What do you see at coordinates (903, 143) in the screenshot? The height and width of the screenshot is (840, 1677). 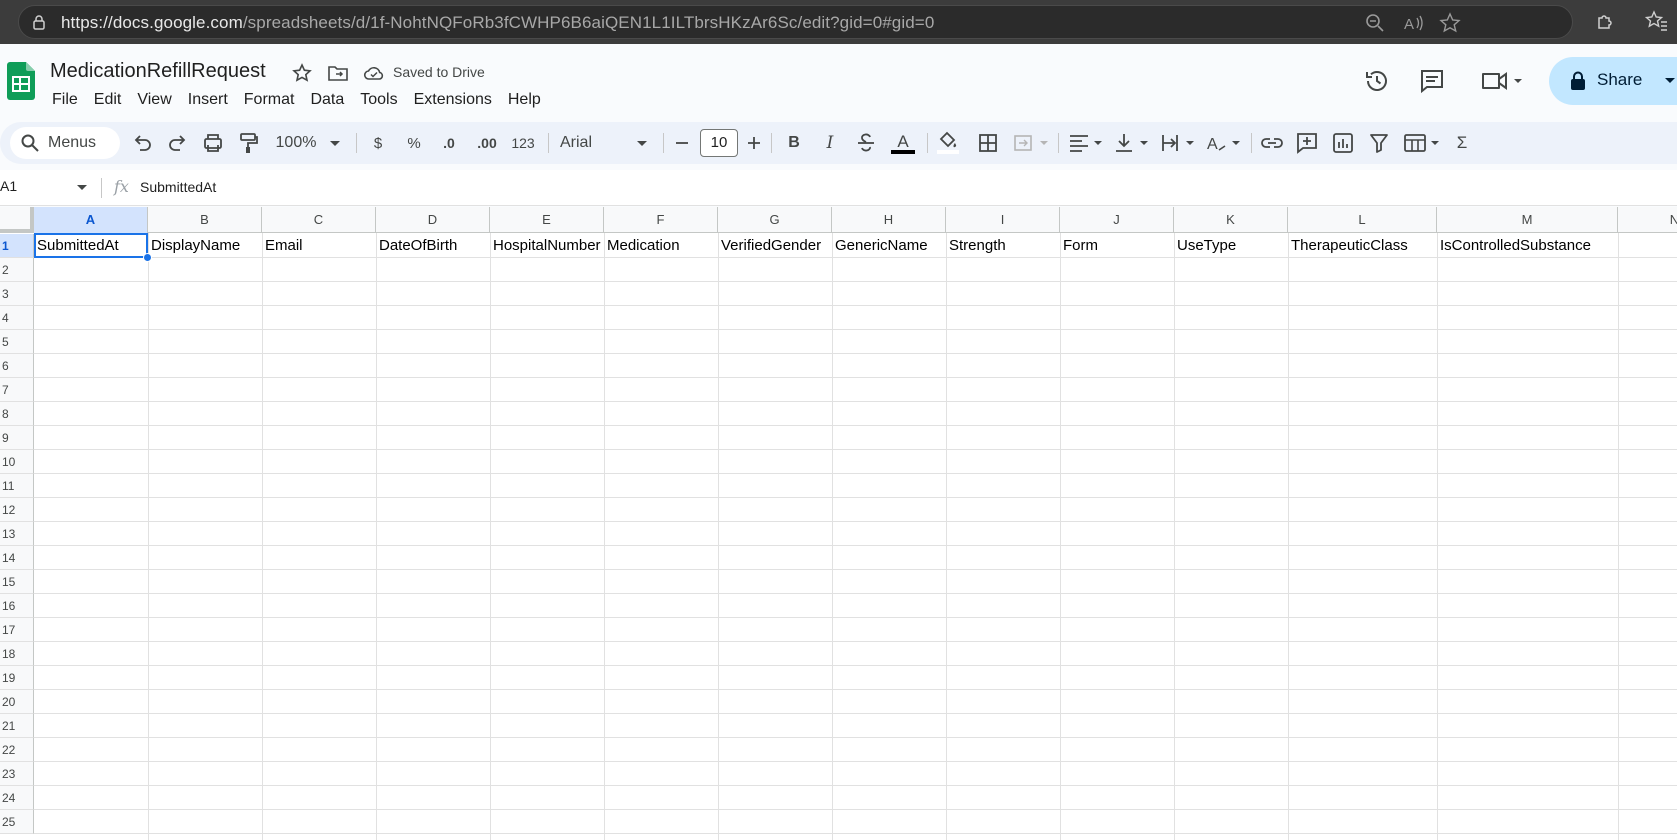 I see `text-color-button: A` at bounding box center [903, 143].